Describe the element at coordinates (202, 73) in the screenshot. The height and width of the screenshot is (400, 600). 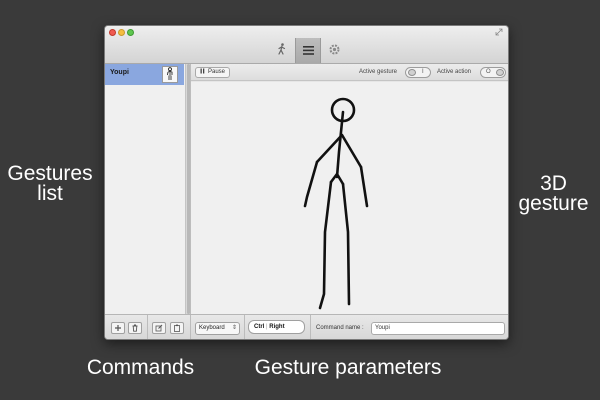
I see `pause-icon` at that location.